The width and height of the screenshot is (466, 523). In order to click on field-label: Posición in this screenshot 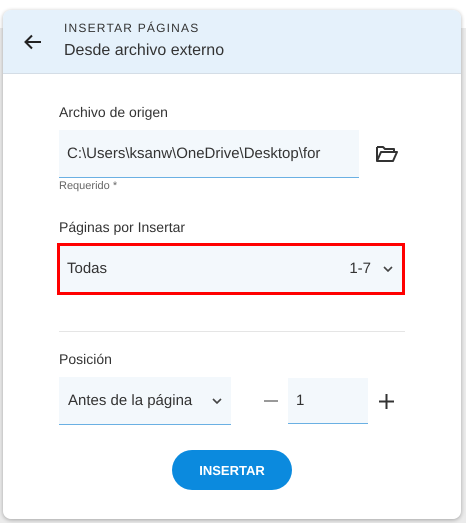, I will do `click(85, 359)`.